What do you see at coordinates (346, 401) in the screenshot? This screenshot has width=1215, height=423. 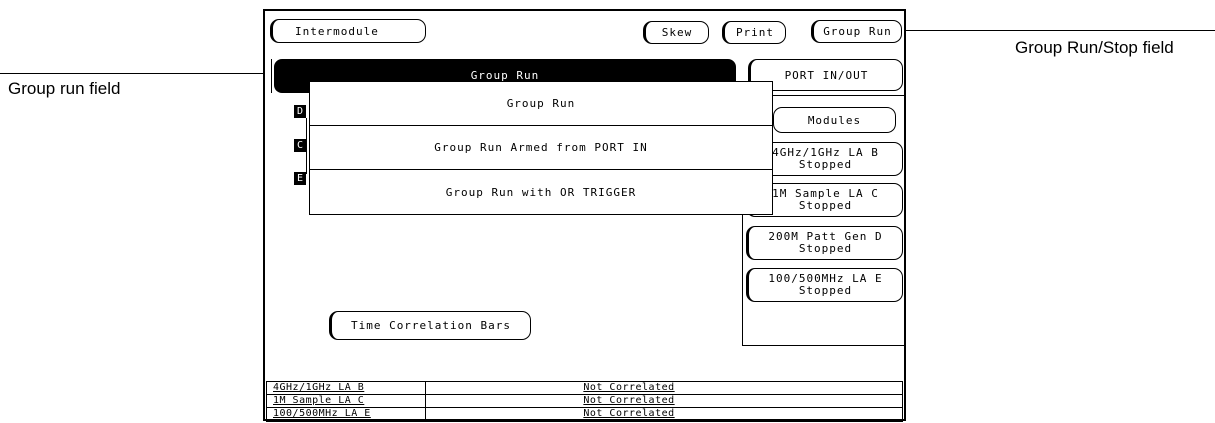 I see `correlation-module: 1M Sample LA C` at bounding box center [346, 401].